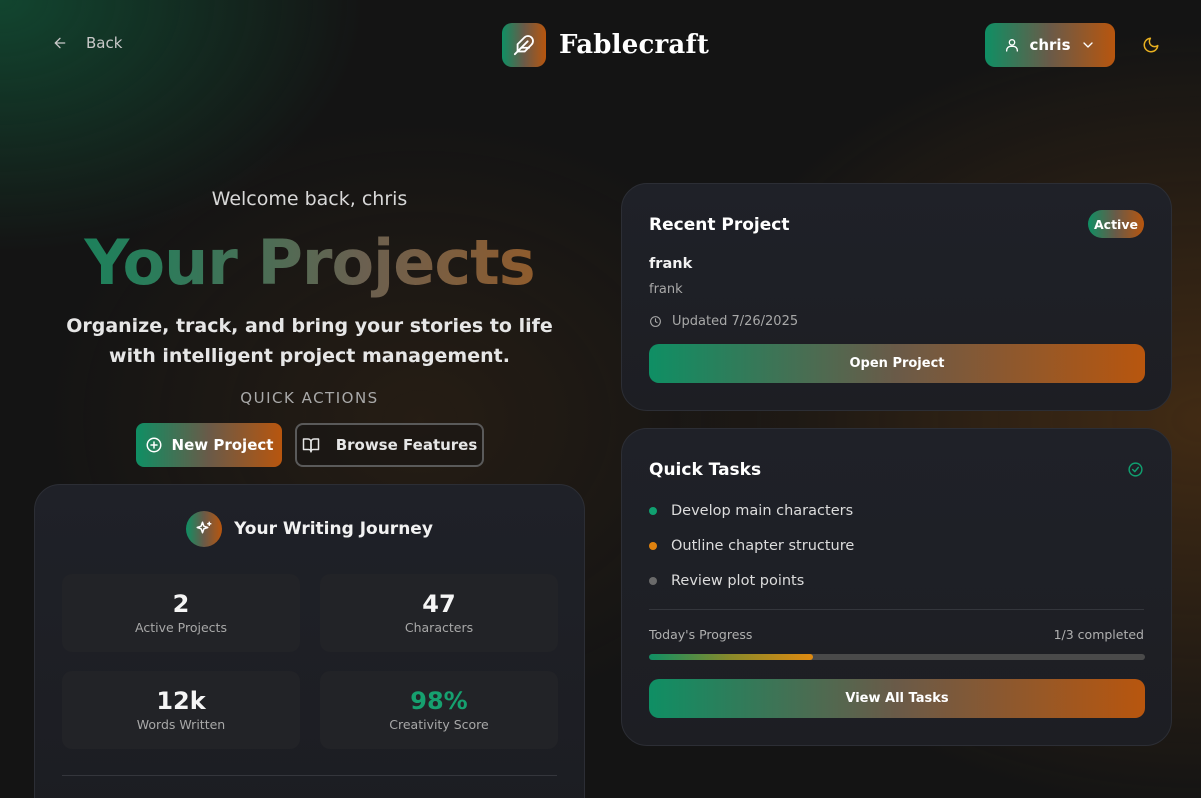  Describe the element at coordinates (60, 43) in the screenshot. I see `arrow-left-icon` at that location.